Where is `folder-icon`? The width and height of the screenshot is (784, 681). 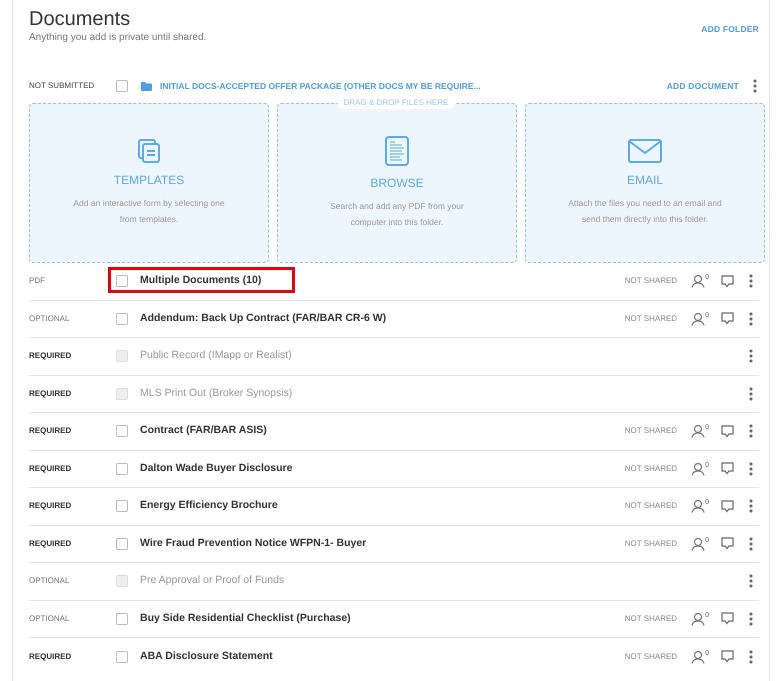
folder-icon is located at coordinates (146, 86).